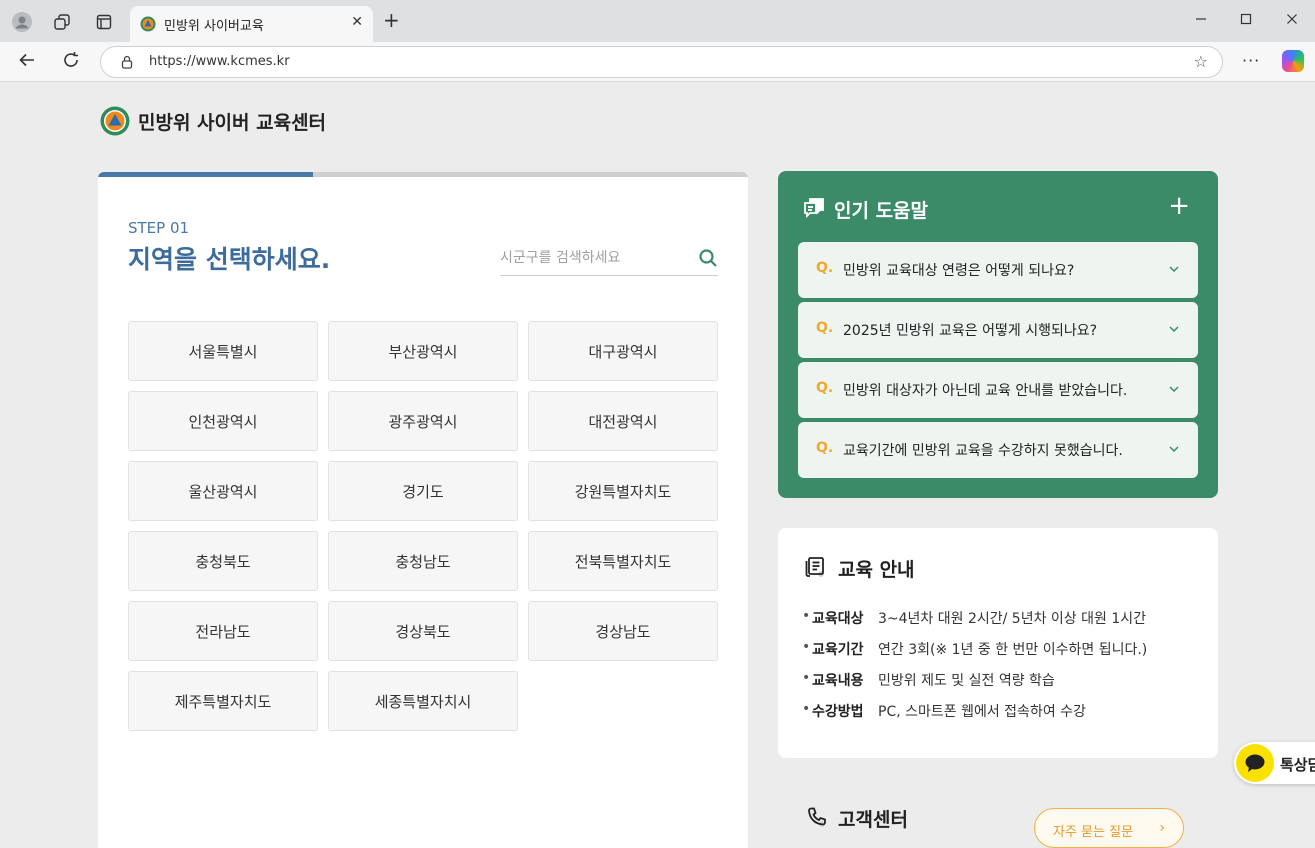  Describe the element at coordinates (838, 650) in the screenshot. I see `info-label: 교육기간` at that location.